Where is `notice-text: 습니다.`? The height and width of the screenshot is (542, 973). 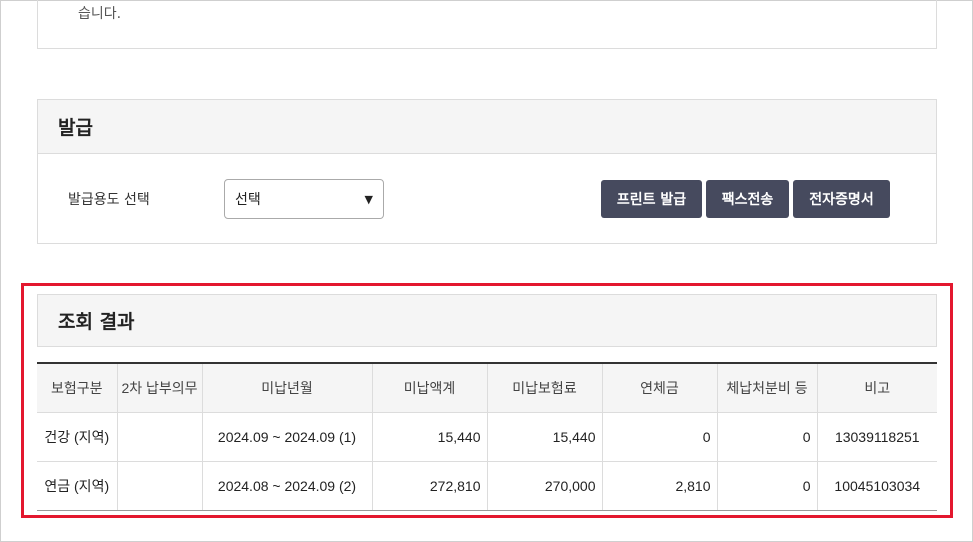 notice-text: 습니다. is located at coordinates (100, 14).